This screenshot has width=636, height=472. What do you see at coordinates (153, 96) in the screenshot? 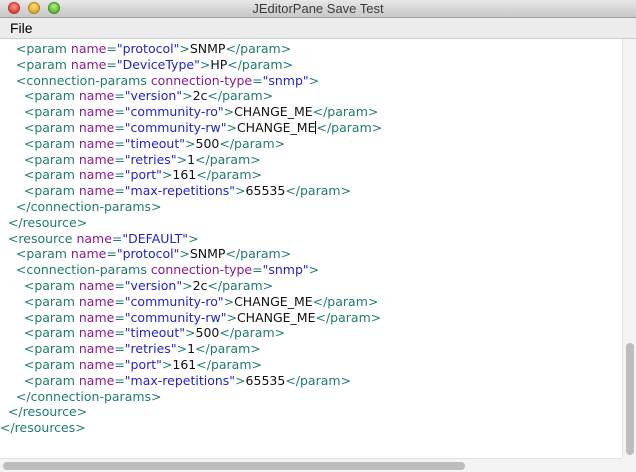
I see `xml-attribute-value: "version"` at bounding box center [153, 96].